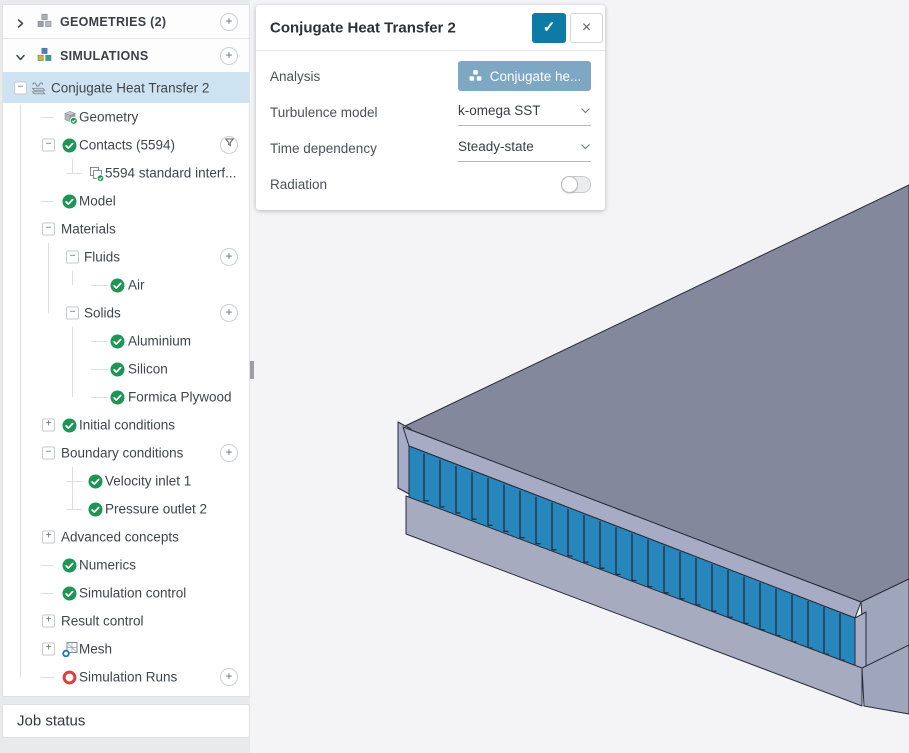 Image resolution: width=909 pixels, height=753 pixels. I want to click on field-label: Time dependency, so click(323, 148).